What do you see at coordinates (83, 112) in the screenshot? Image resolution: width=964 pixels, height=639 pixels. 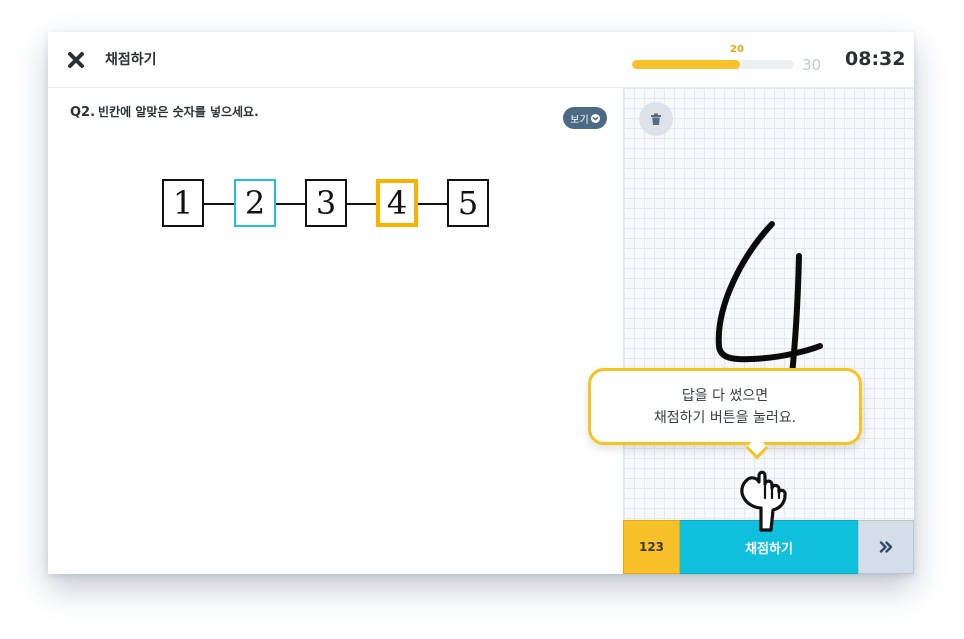 I see `question-number: Q2.` at bounding box center [83, 112].